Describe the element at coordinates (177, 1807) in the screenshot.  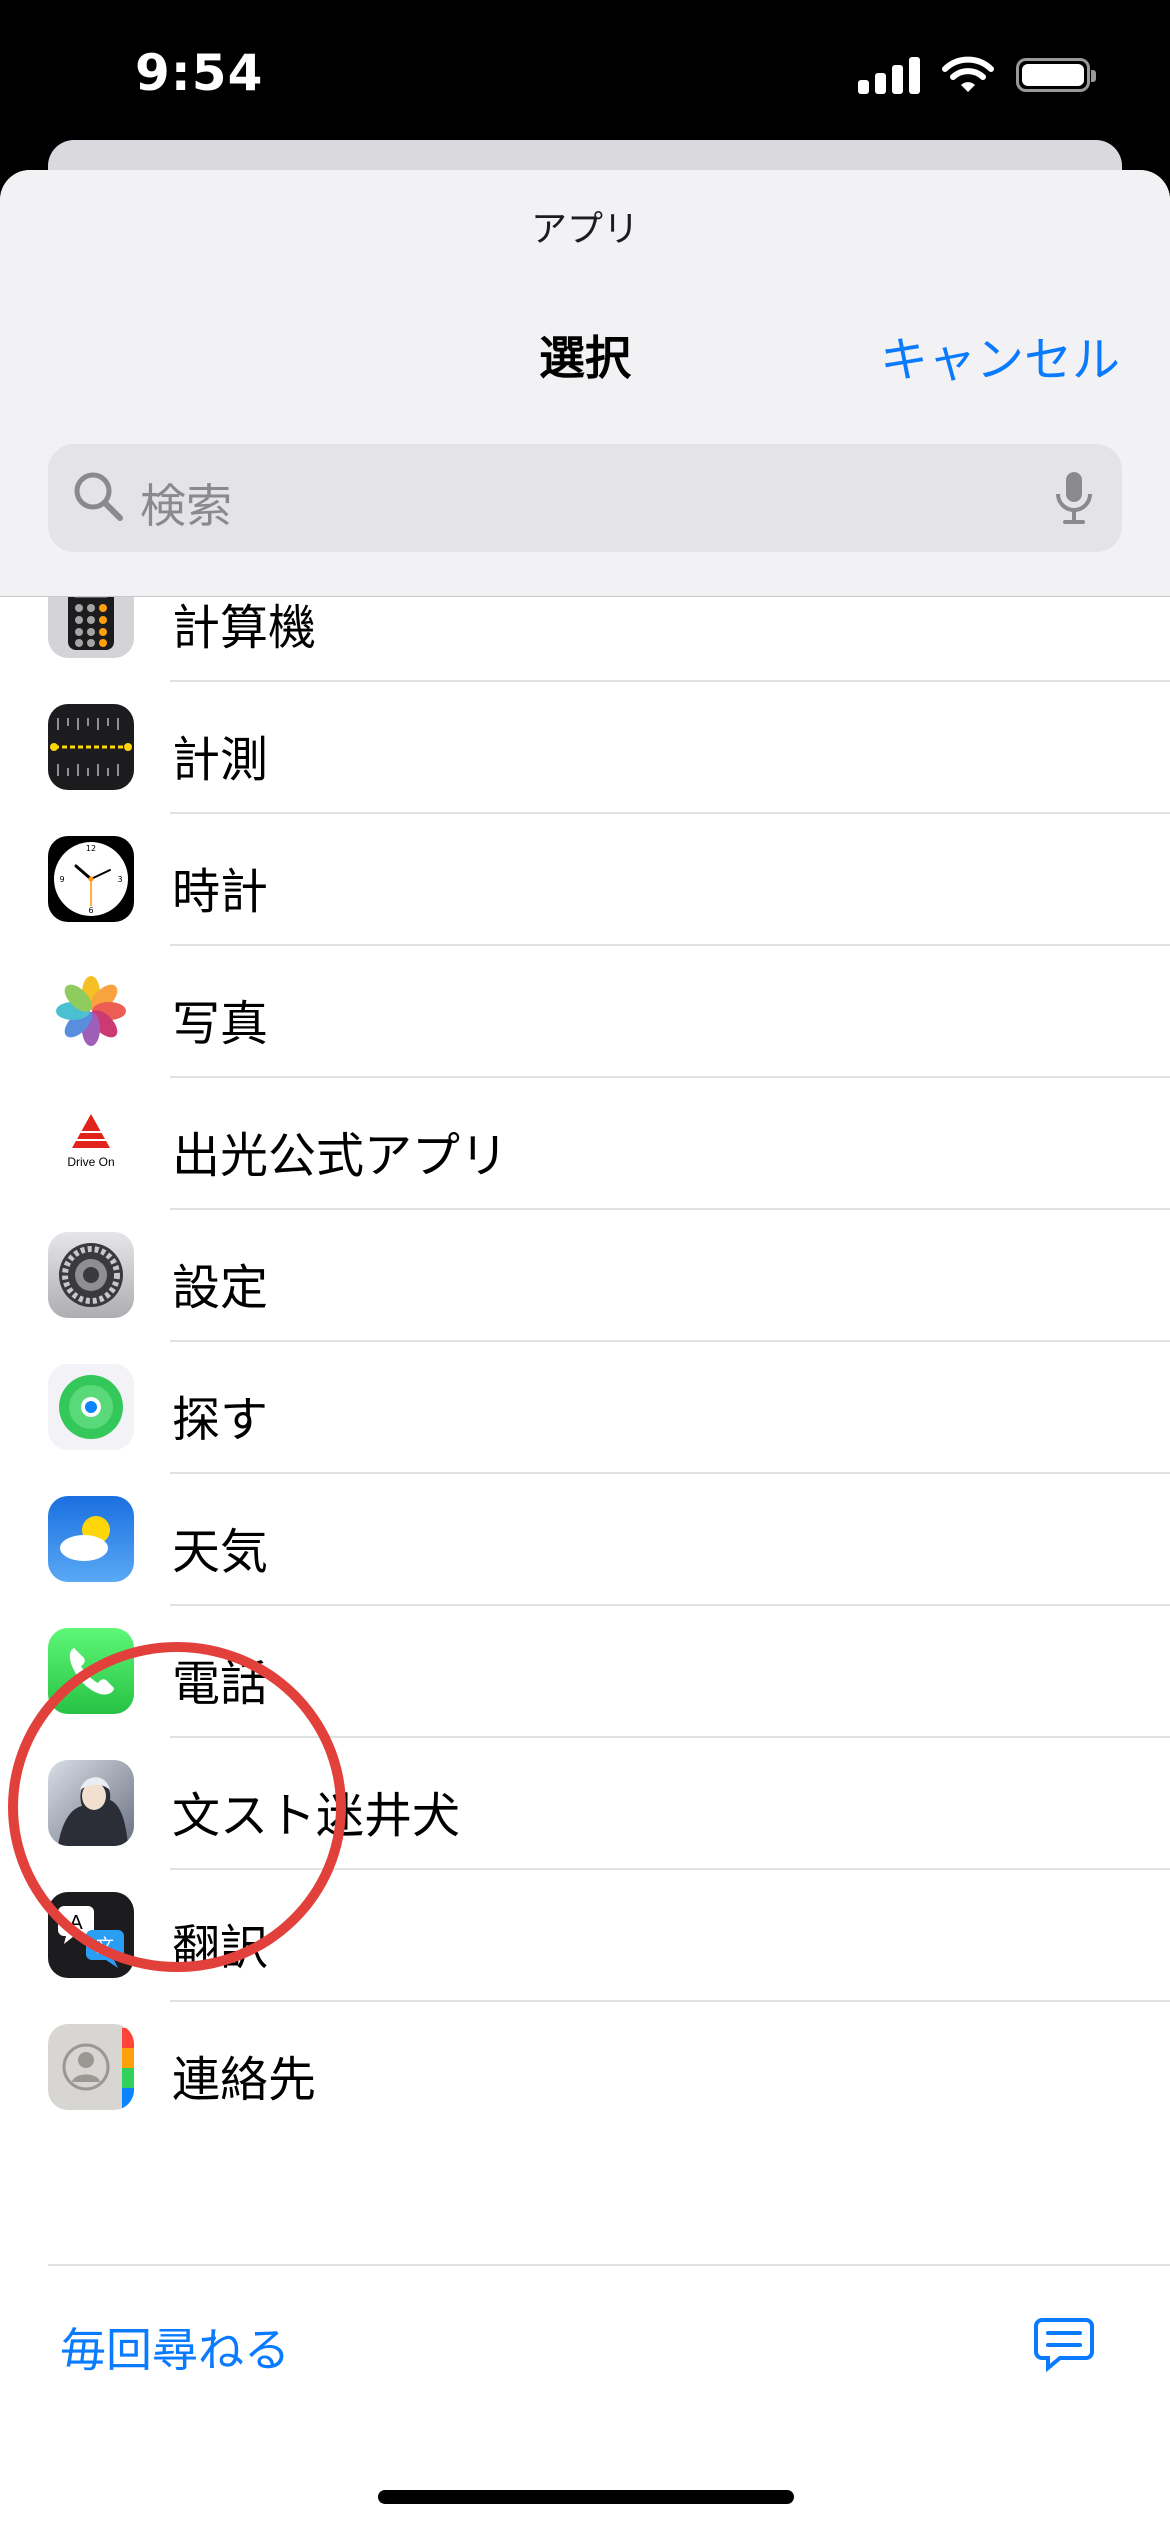
I see `highlight-circle` at that location.